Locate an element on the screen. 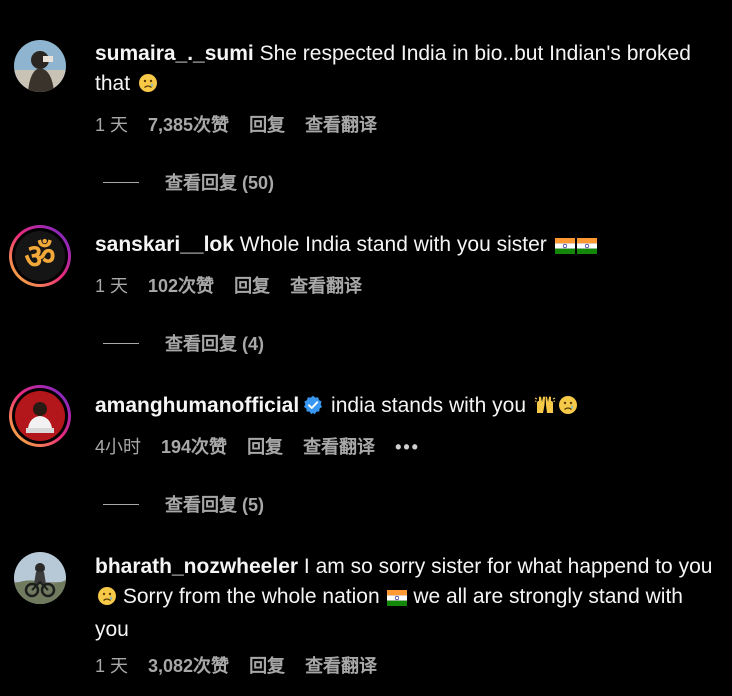 Image resolution: width=732 pixels, height=696 pixels. comment-meta: 4小时 194次赞 回复 查看翻译 ••• is located at coordinates (267, 447).